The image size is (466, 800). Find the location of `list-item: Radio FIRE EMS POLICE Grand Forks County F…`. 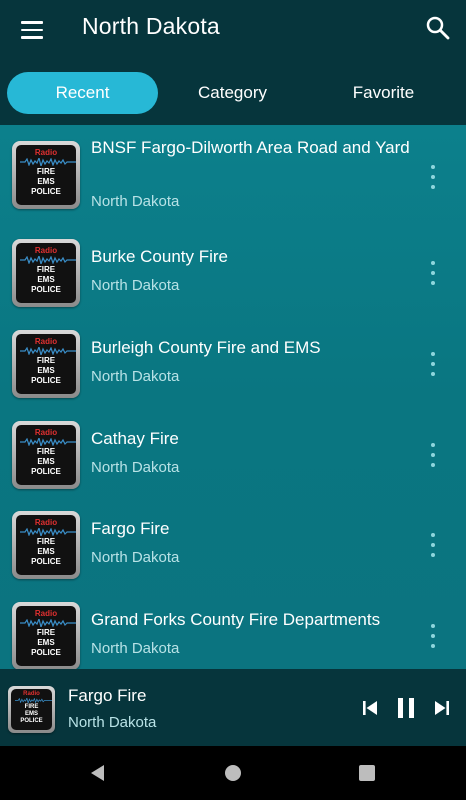

list-item: Radio FIRE EMS POLICE Grand Forks County F… is located at coordinates (233, 631).